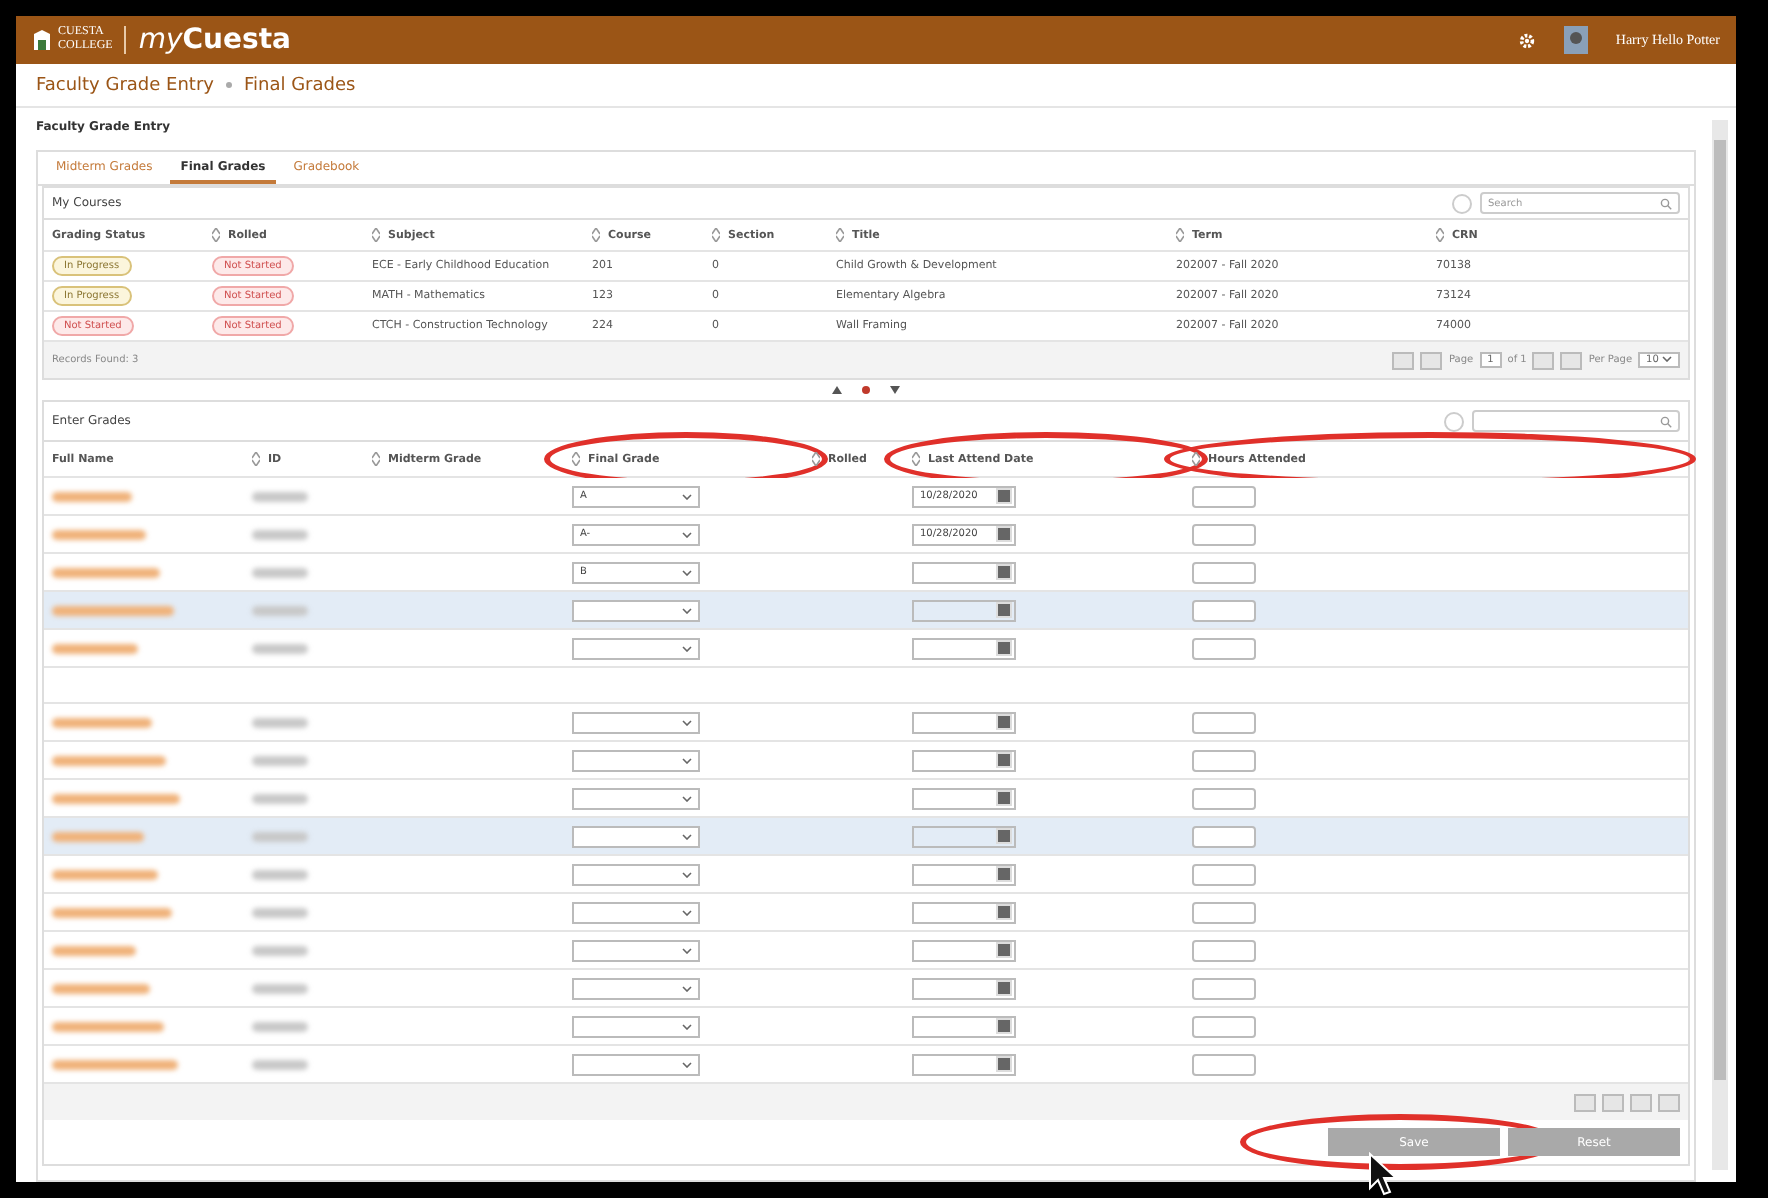 The height and width of the screenshot is (1198, 1768). What do you see at coordinates (228, 85) in the screenshot?
I see `separator-icon` at bounding box center [228, 85].